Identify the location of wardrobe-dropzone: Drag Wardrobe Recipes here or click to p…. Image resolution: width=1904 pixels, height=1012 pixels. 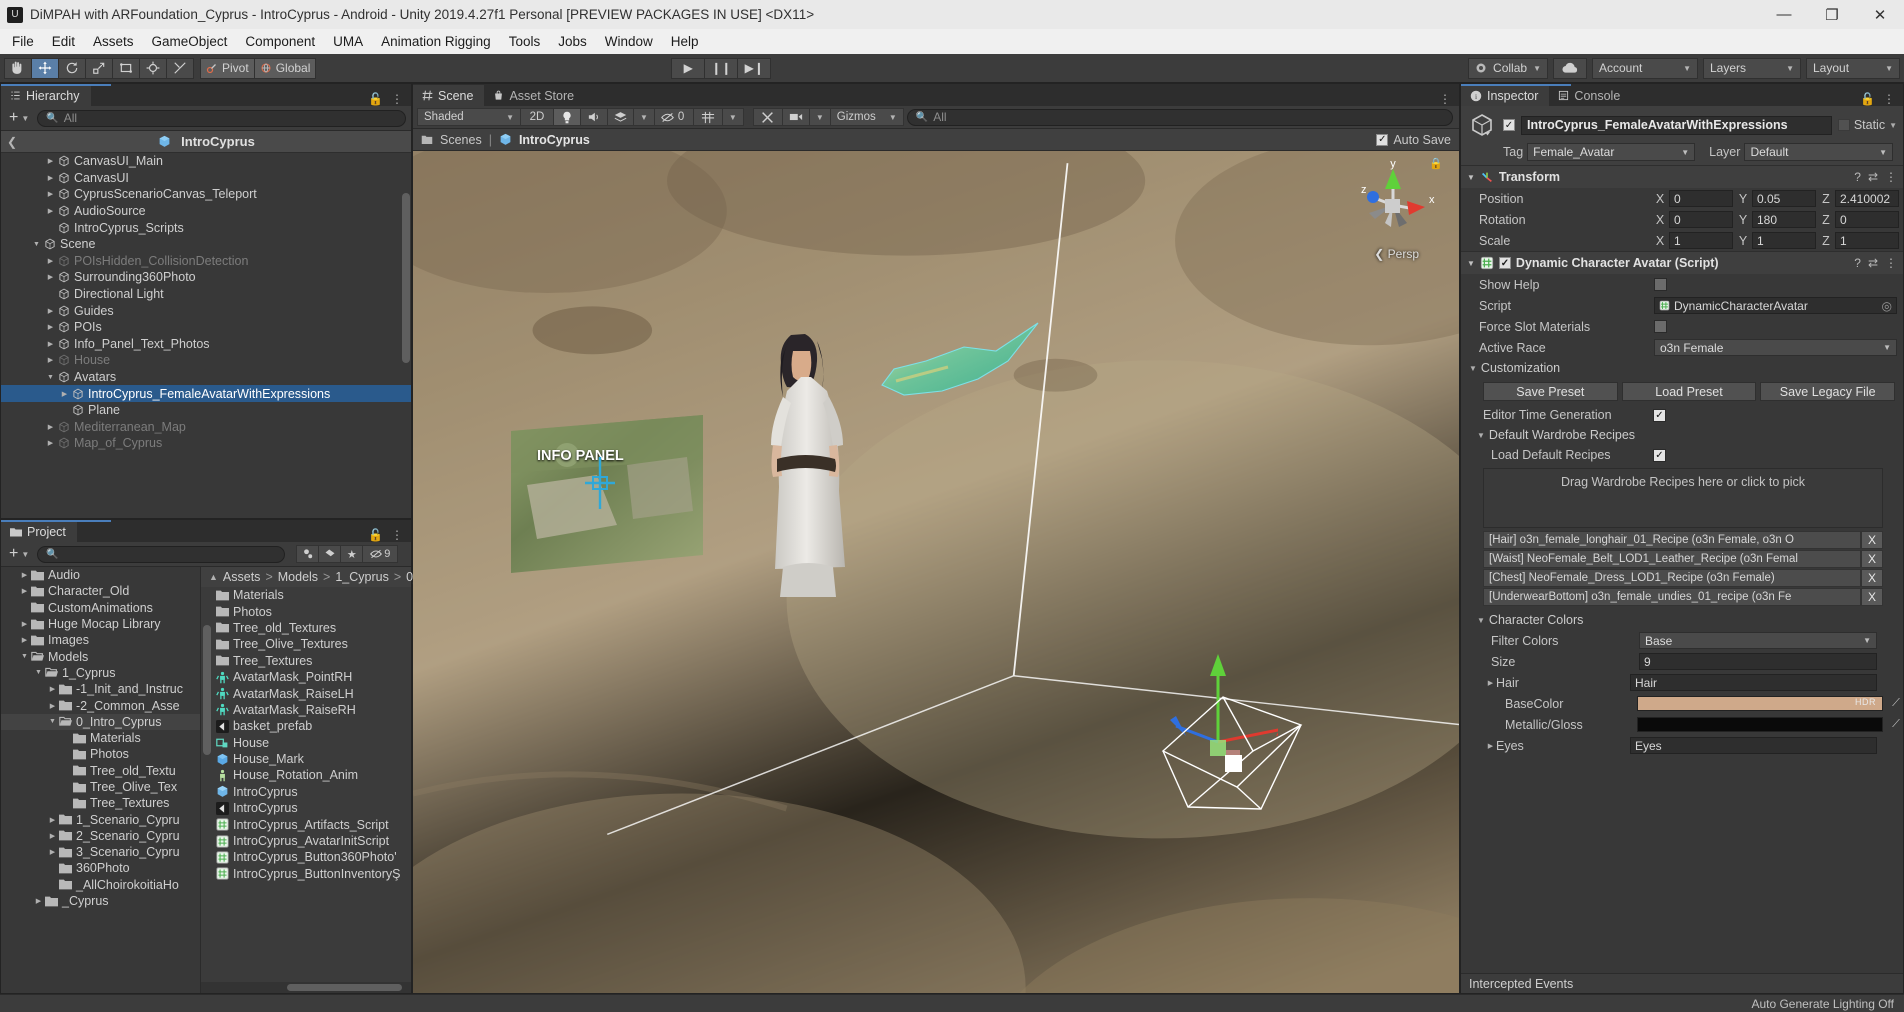
(1683, 498).